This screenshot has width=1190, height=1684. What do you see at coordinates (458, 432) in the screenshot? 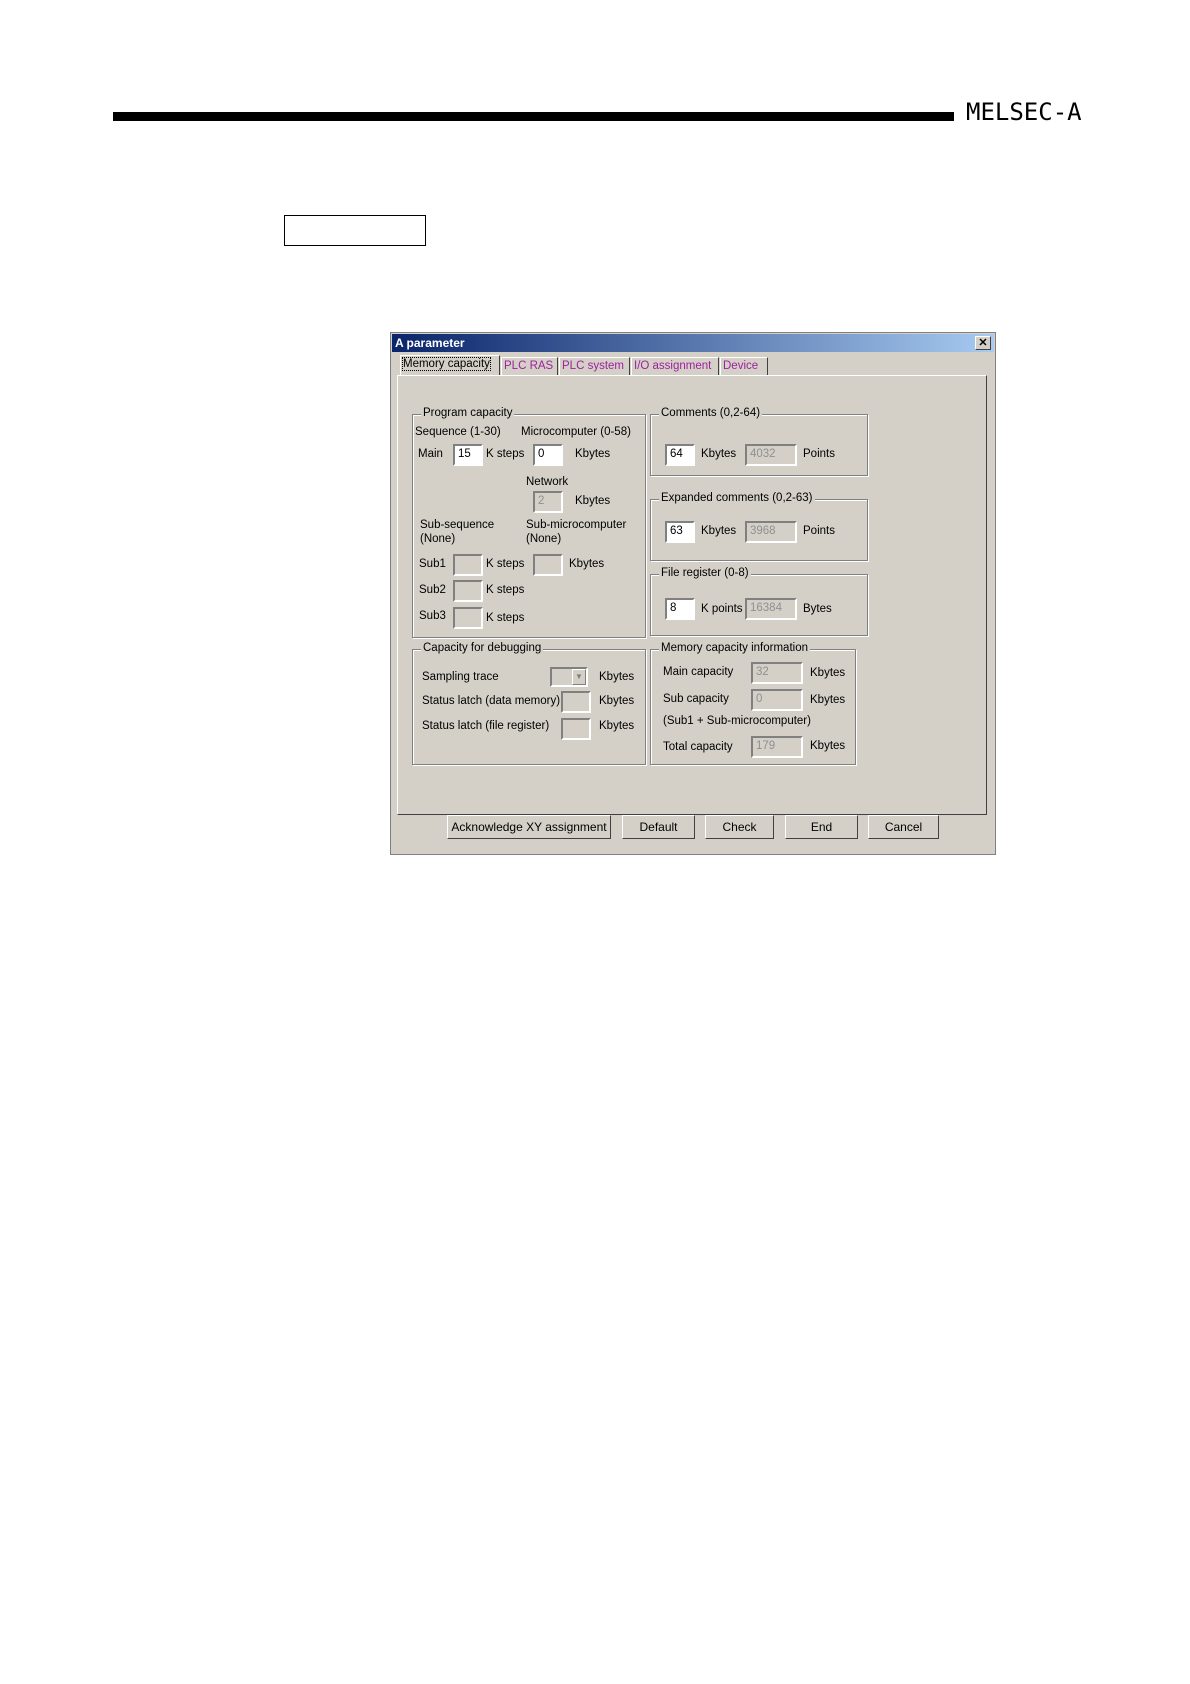
I see `sequence-label: Sequence (1-30)` at bounding box center [458, 432].